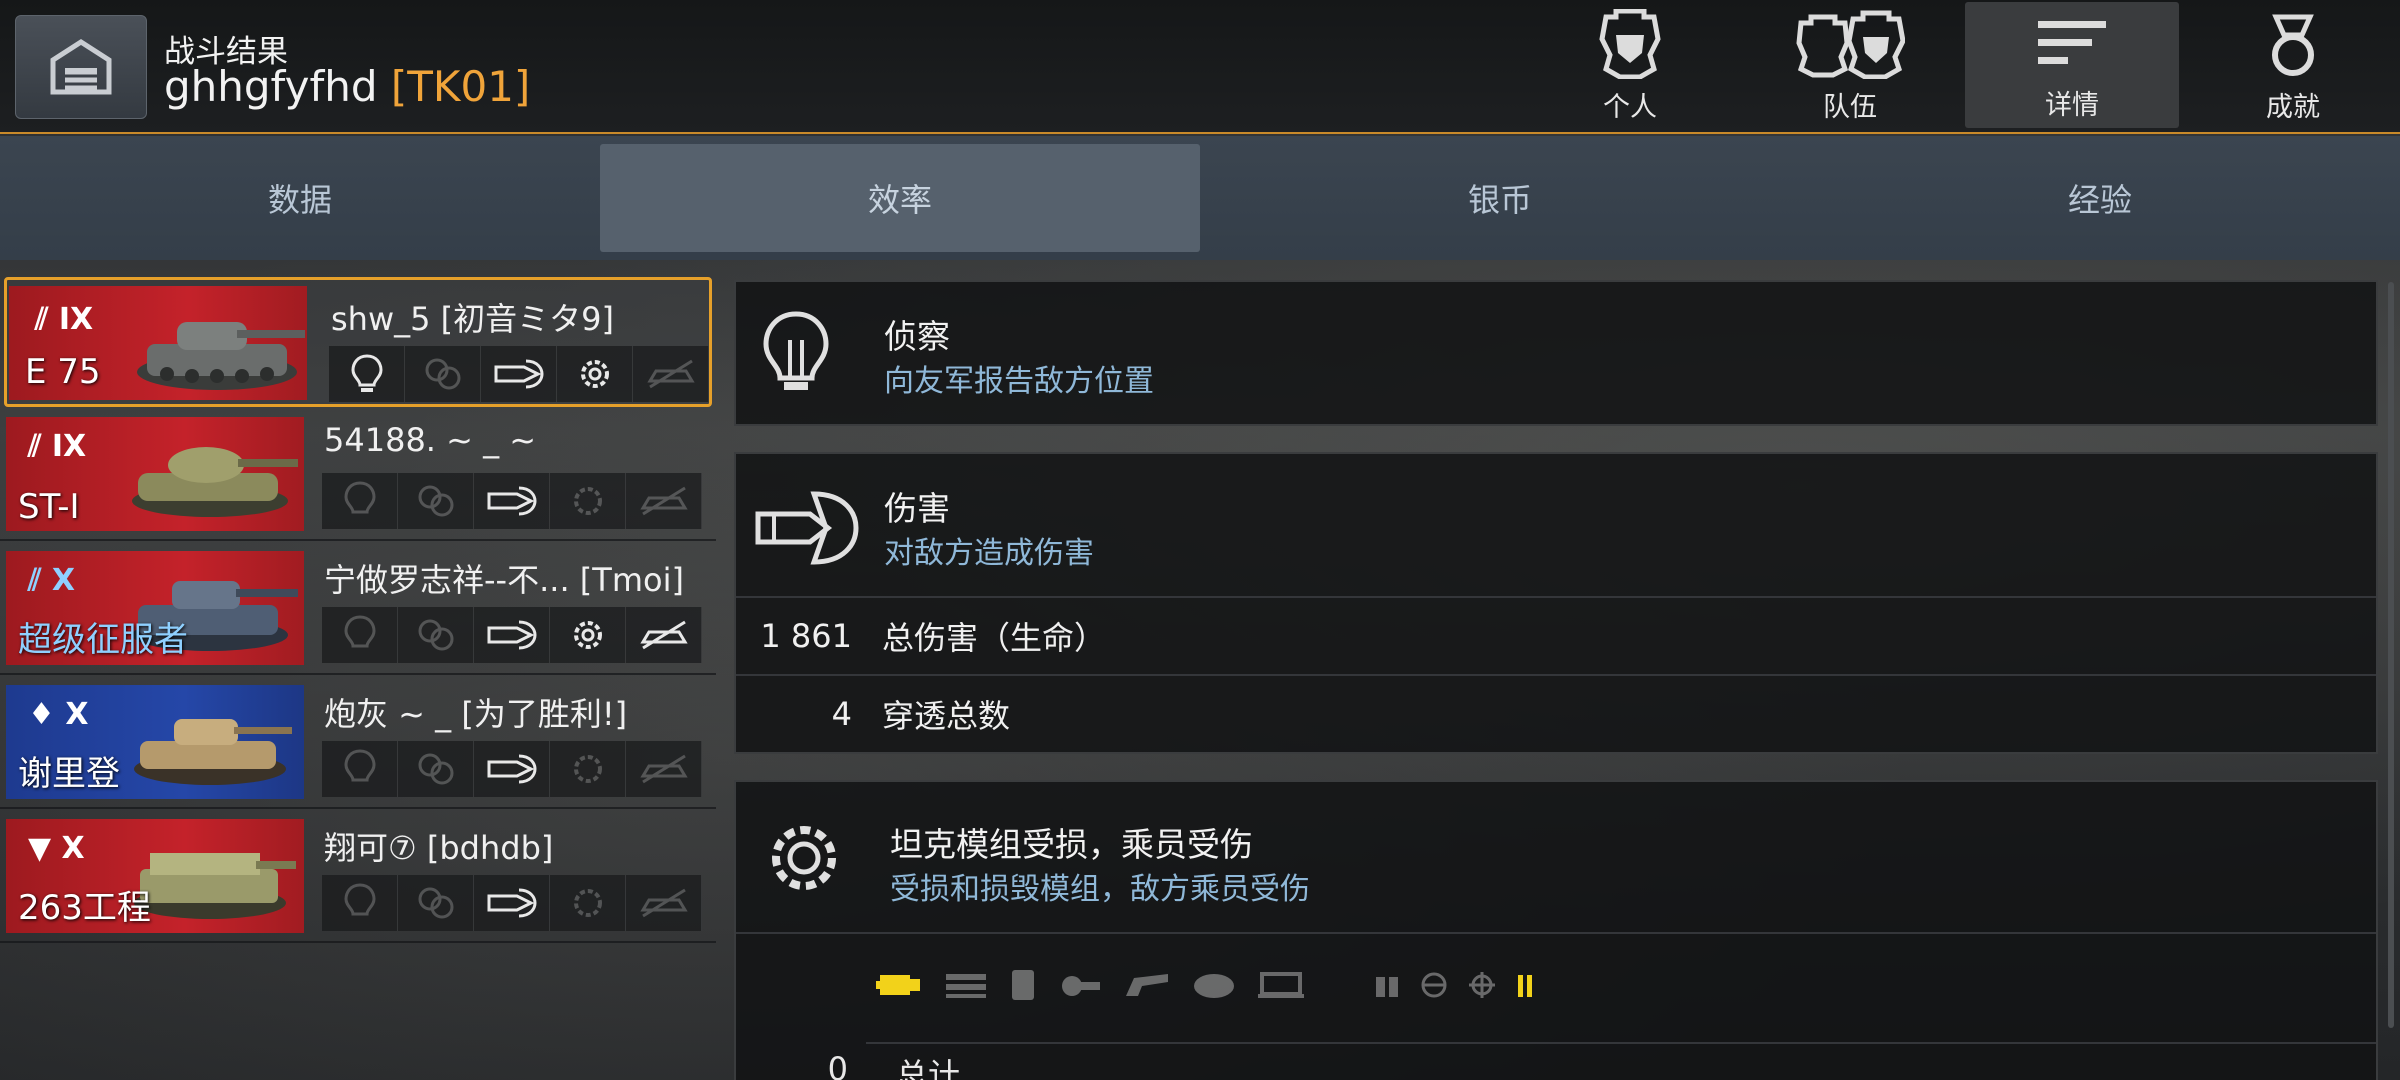 This screenshot has height=1080, width=2400. Describe the element at coordinates (989, 553) in the screenshot. I see `card-desc: 对敌方造成伤害` at that location.